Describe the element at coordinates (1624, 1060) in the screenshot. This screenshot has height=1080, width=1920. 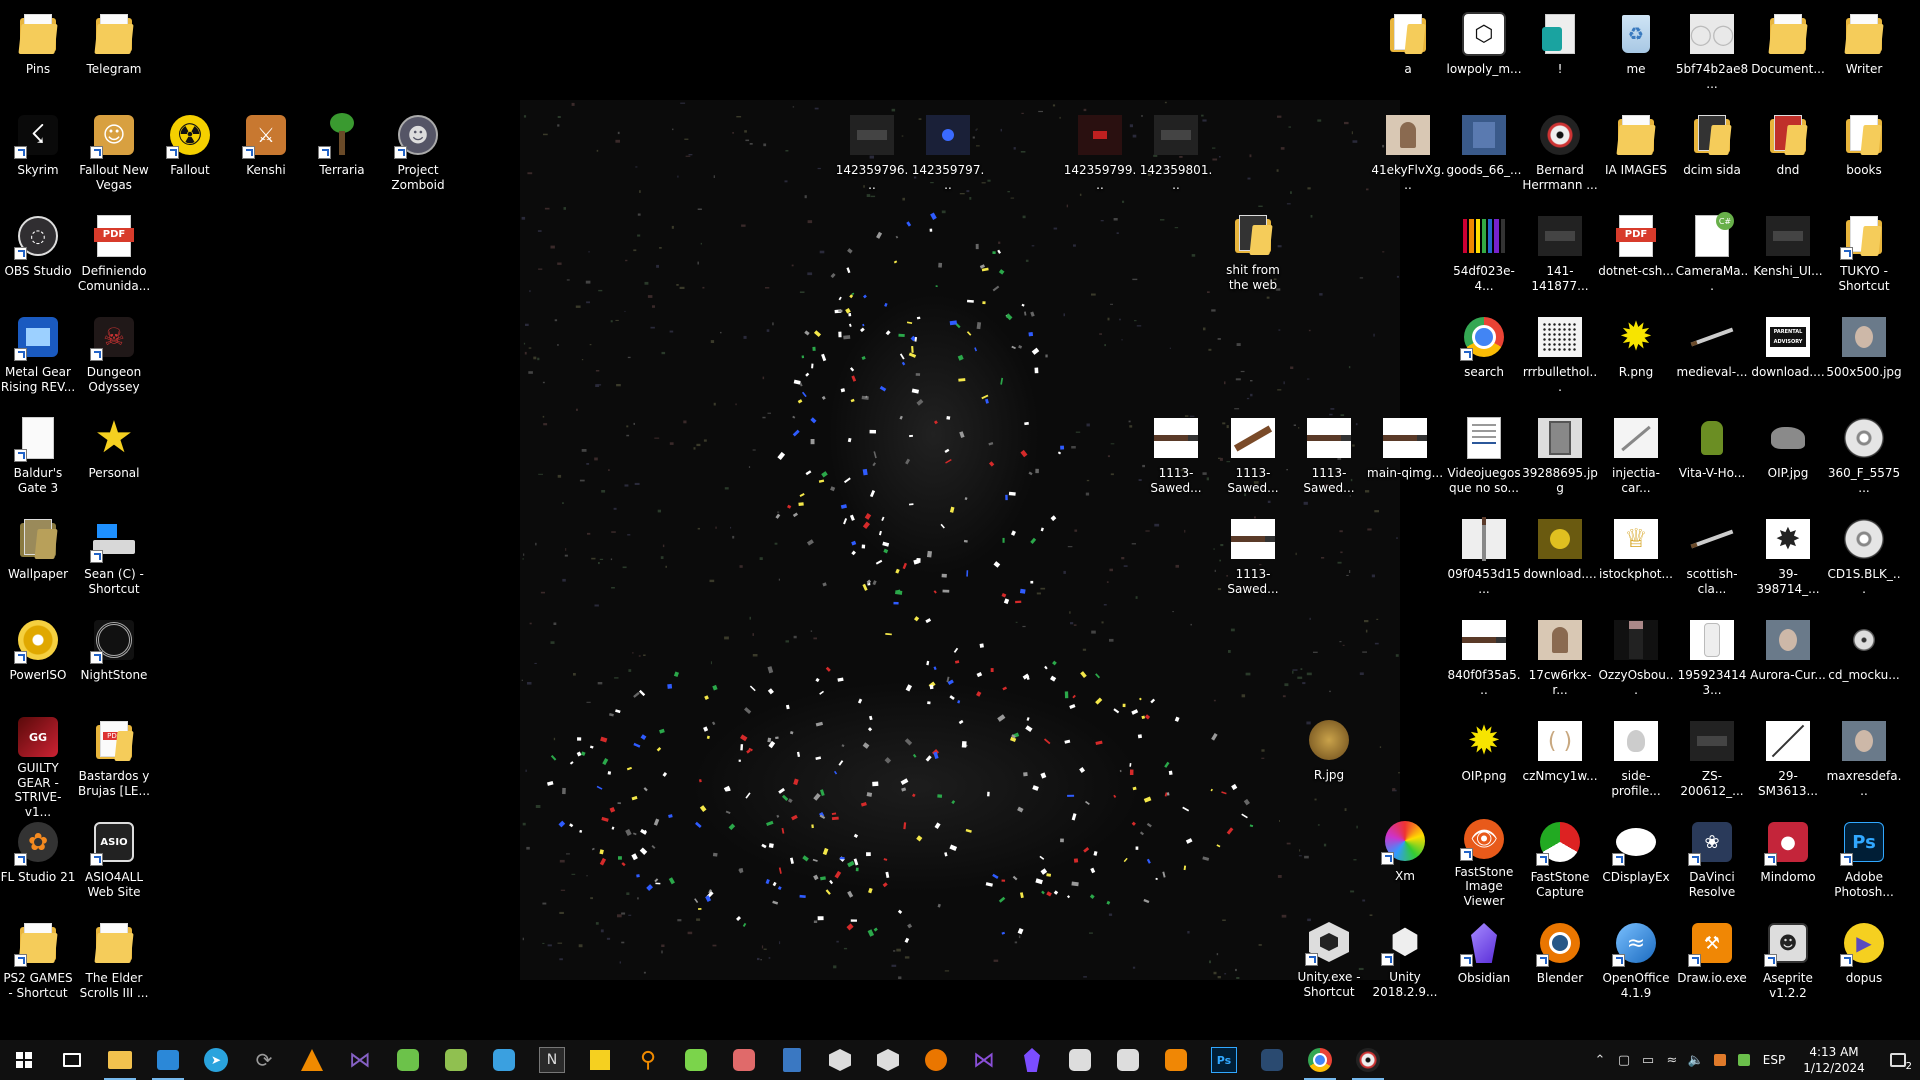
I see `tray-app-icon: ▢` at that location.